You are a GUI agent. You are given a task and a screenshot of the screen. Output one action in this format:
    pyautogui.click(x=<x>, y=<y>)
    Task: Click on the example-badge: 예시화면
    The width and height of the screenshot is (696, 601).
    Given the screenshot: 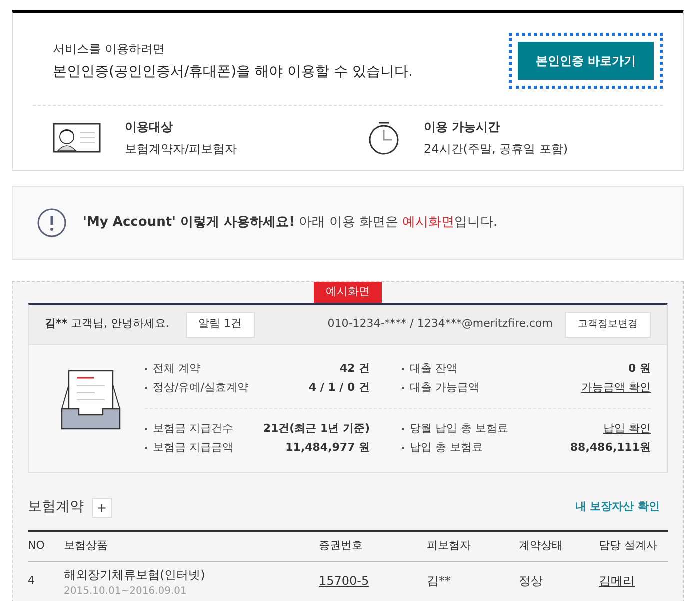 What is the action you would take?
    pyautogui.click(x=348, y=292)
    